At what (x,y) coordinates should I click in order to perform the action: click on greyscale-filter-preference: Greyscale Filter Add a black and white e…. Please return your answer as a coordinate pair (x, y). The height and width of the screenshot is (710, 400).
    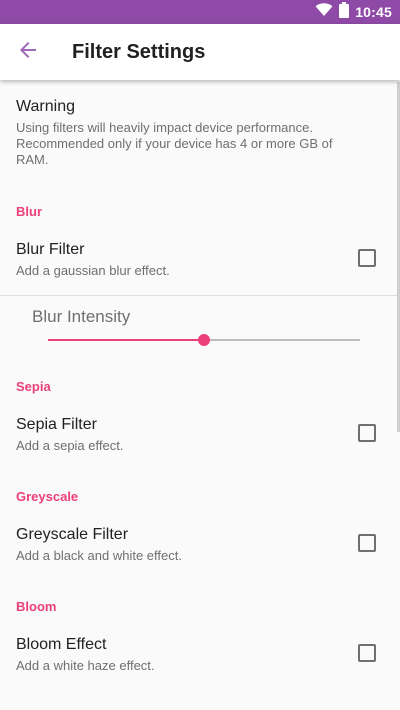
    Looking at the image, I should click on (172, 544).